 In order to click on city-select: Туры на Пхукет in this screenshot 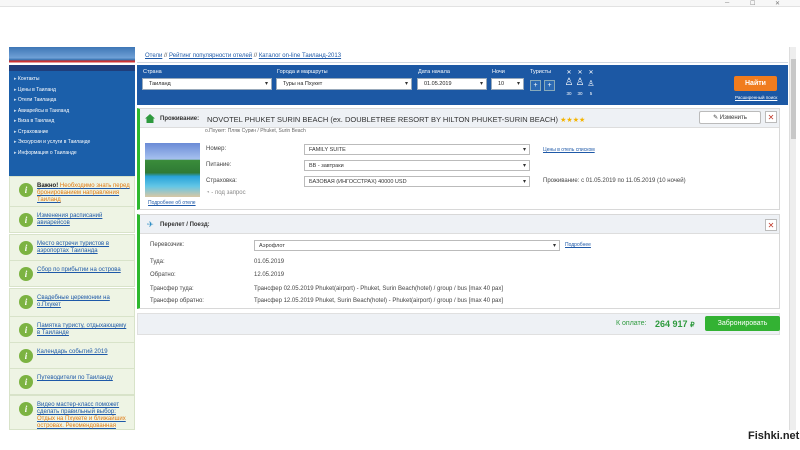, I will do `click(344, 84)`.